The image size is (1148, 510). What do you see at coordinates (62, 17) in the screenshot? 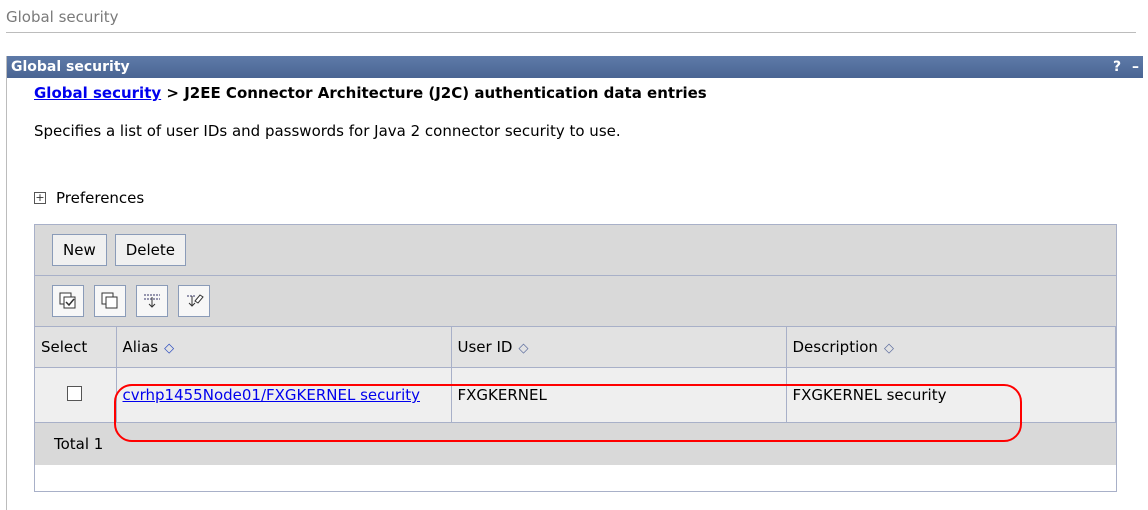
I see `page-title: Global security` at bounding box center [62, 17].